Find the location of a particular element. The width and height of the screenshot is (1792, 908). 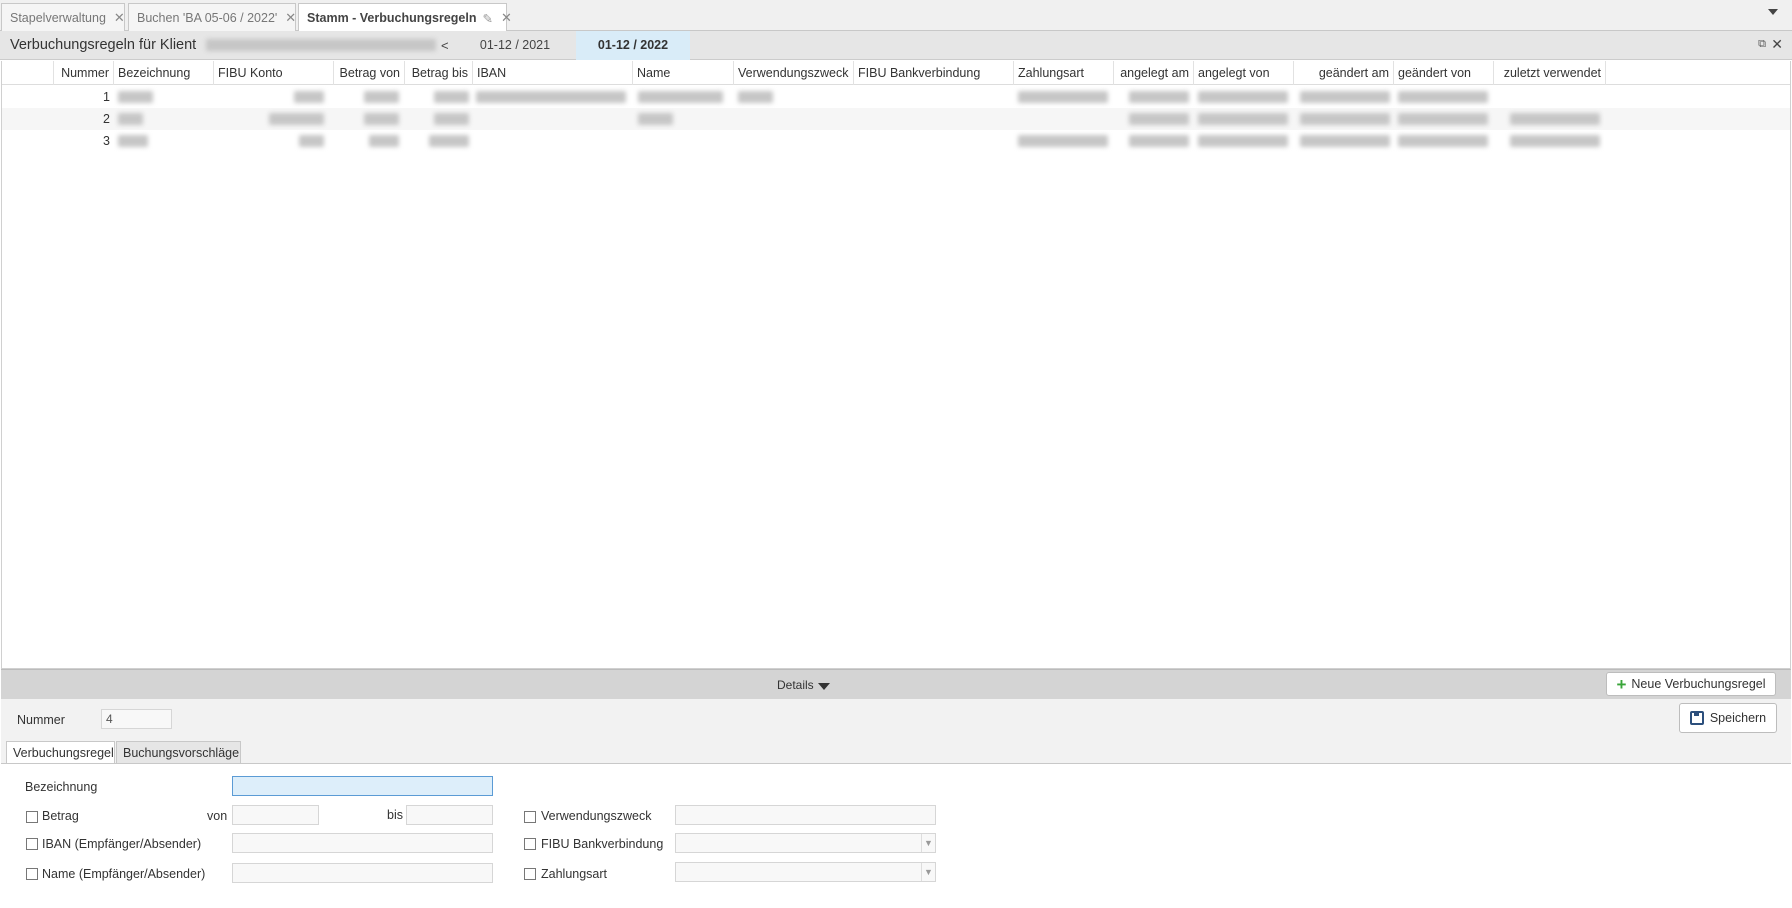

nummer-label: Nummer is located at coordinates (41, 720).